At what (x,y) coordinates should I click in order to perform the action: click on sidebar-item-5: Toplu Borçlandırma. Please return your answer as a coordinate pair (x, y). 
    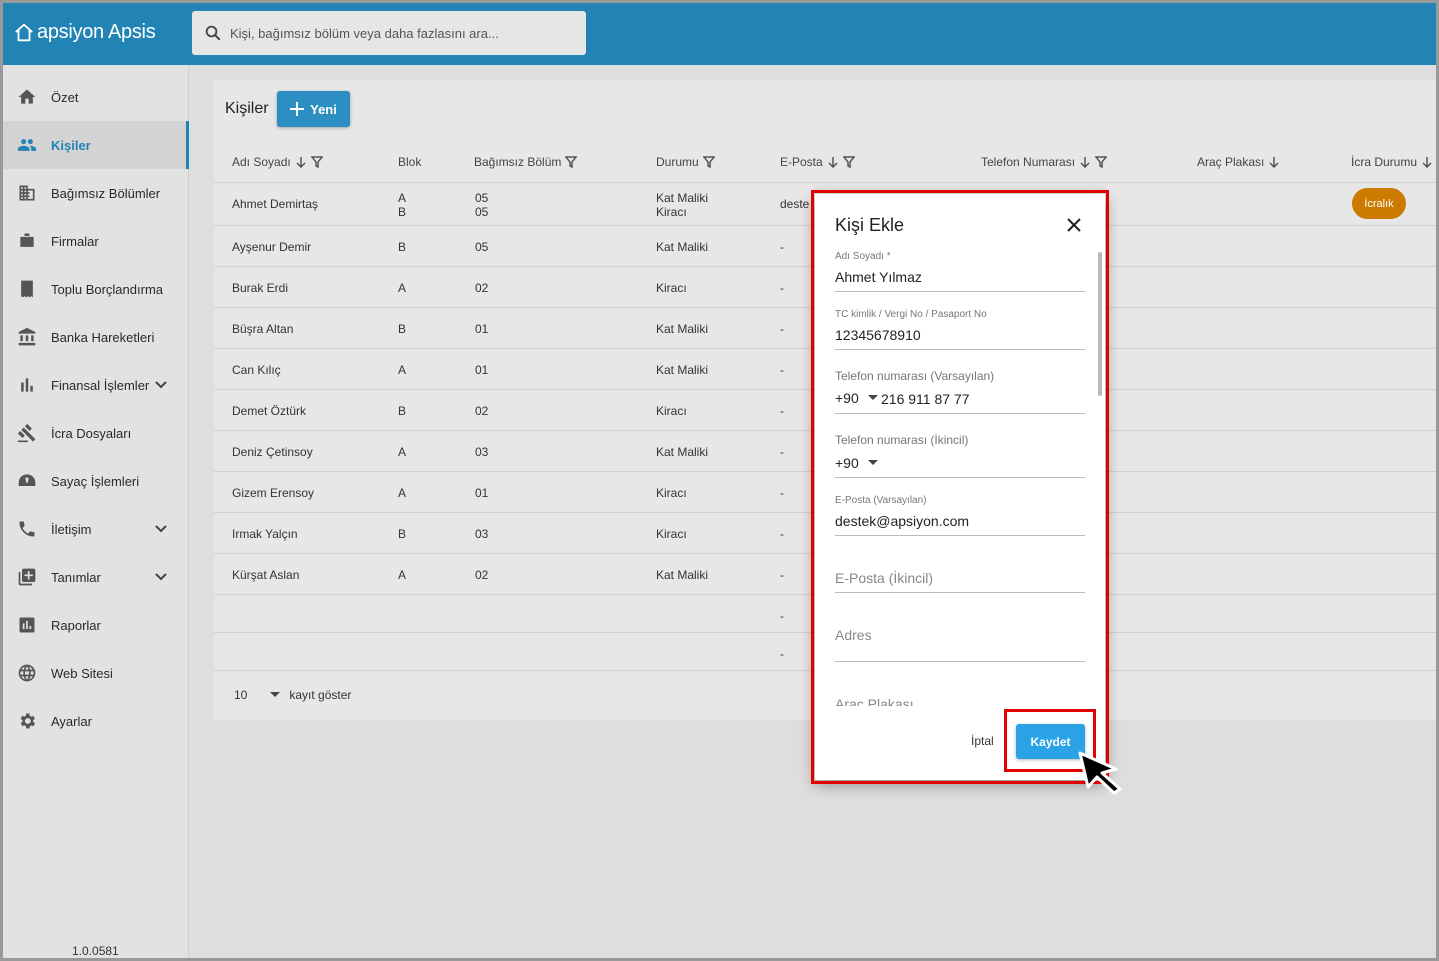
    Looking at the image, I should click on (96, 289).